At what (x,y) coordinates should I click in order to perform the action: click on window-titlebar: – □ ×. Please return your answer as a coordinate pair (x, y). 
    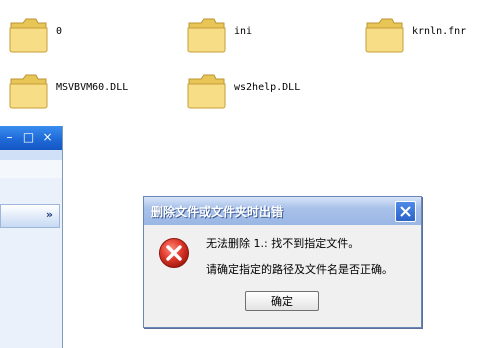
    Looking at the image, I should click on (31, 138).